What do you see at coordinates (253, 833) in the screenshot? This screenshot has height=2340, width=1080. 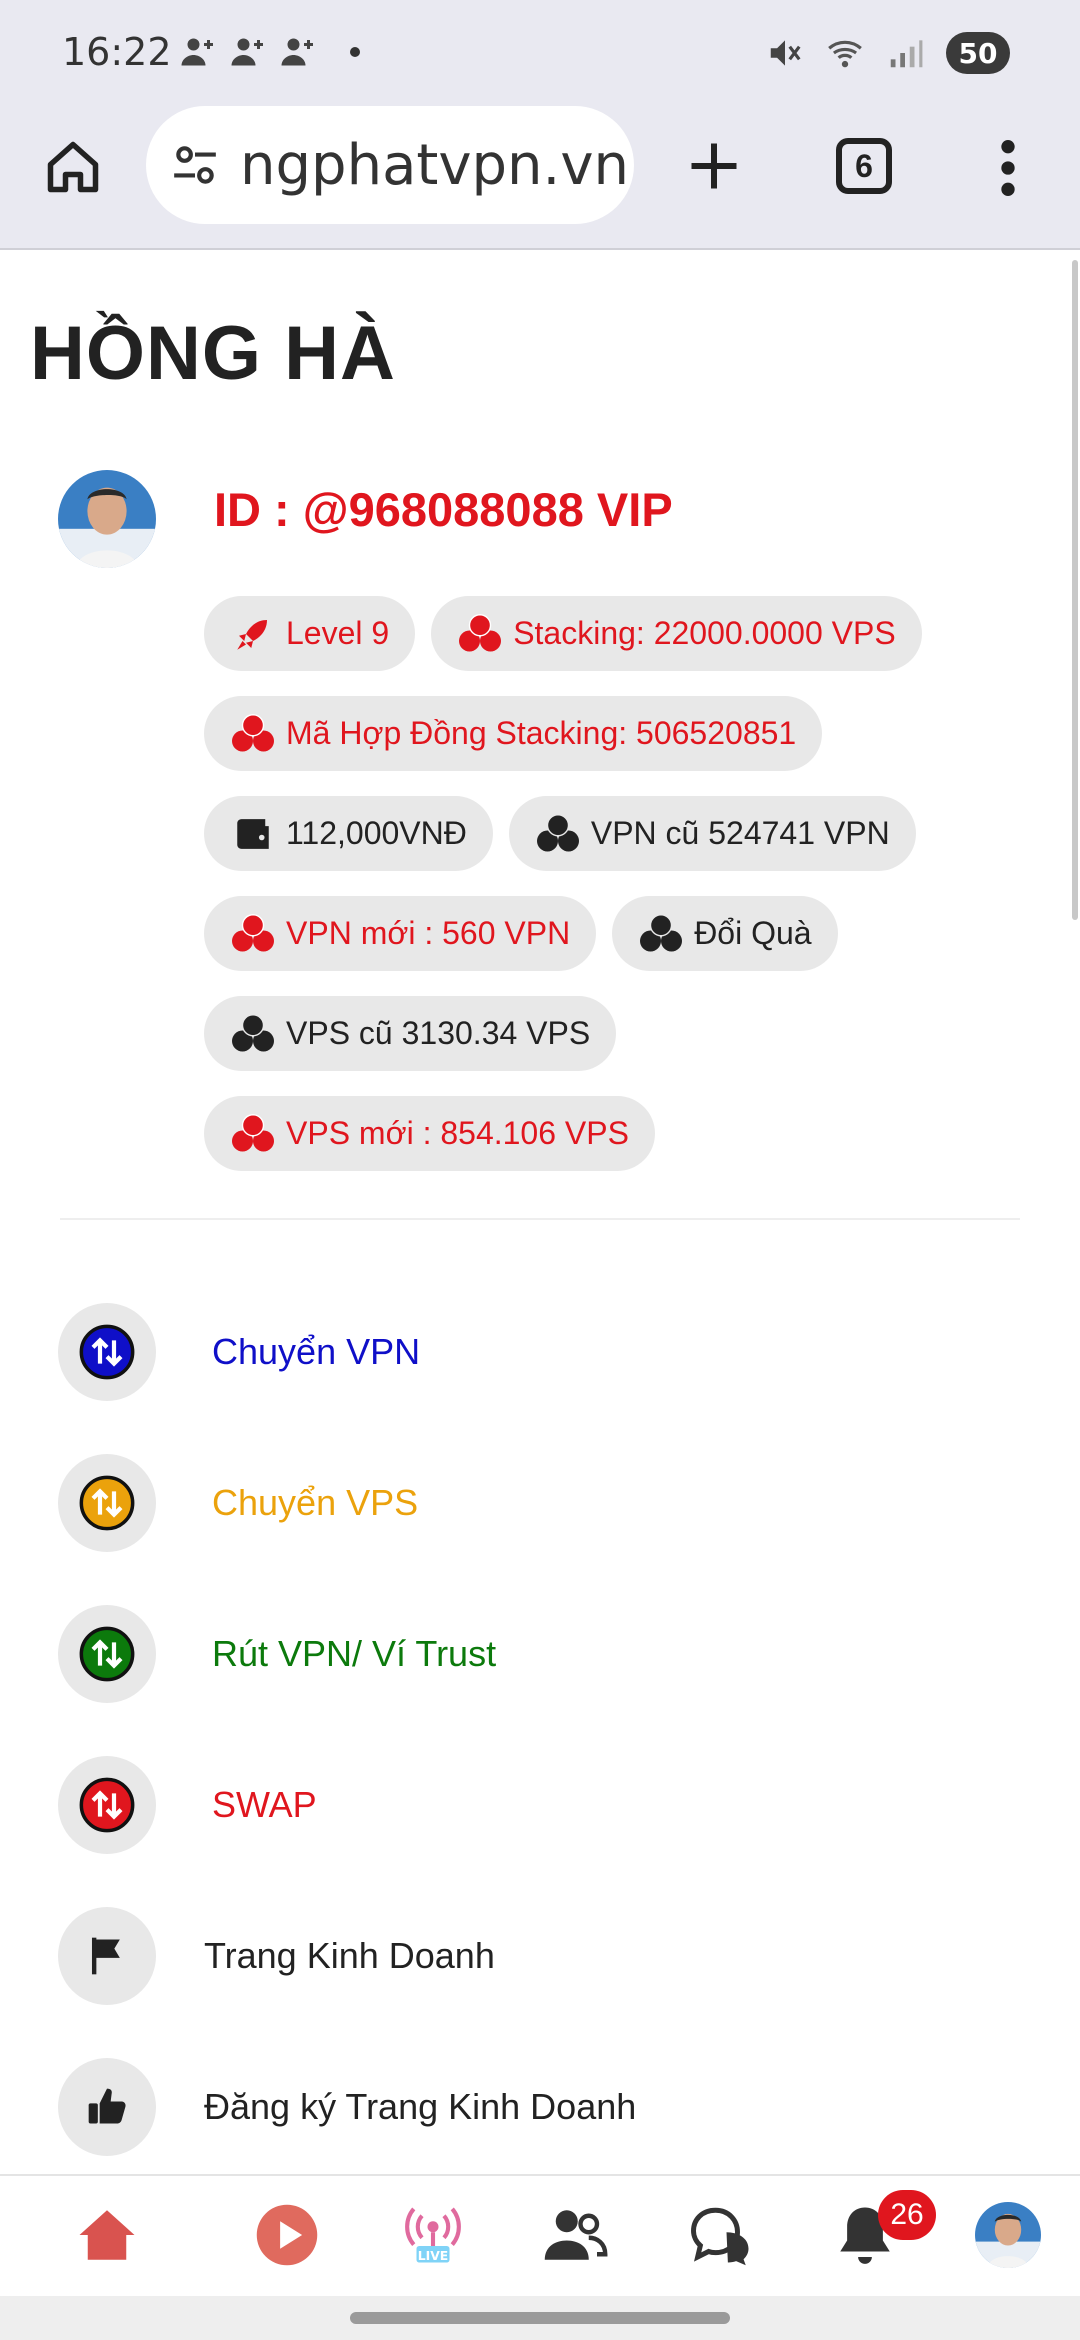 I see `wallet-icon` at bounding box center [253, 833].